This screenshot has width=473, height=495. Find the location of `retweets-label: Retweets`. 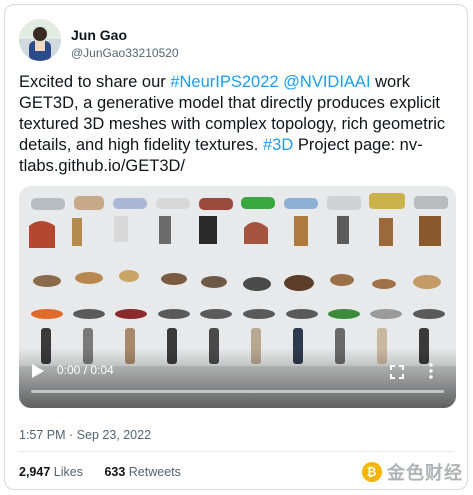

retweets-label: Retweets is located at coordinates (154, 472).